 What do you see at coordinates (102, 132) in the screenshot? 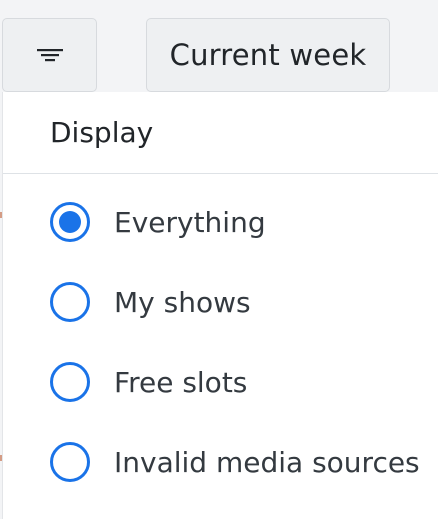
I see `dropdown-header-label: Display` at bounding box center [102, 132].